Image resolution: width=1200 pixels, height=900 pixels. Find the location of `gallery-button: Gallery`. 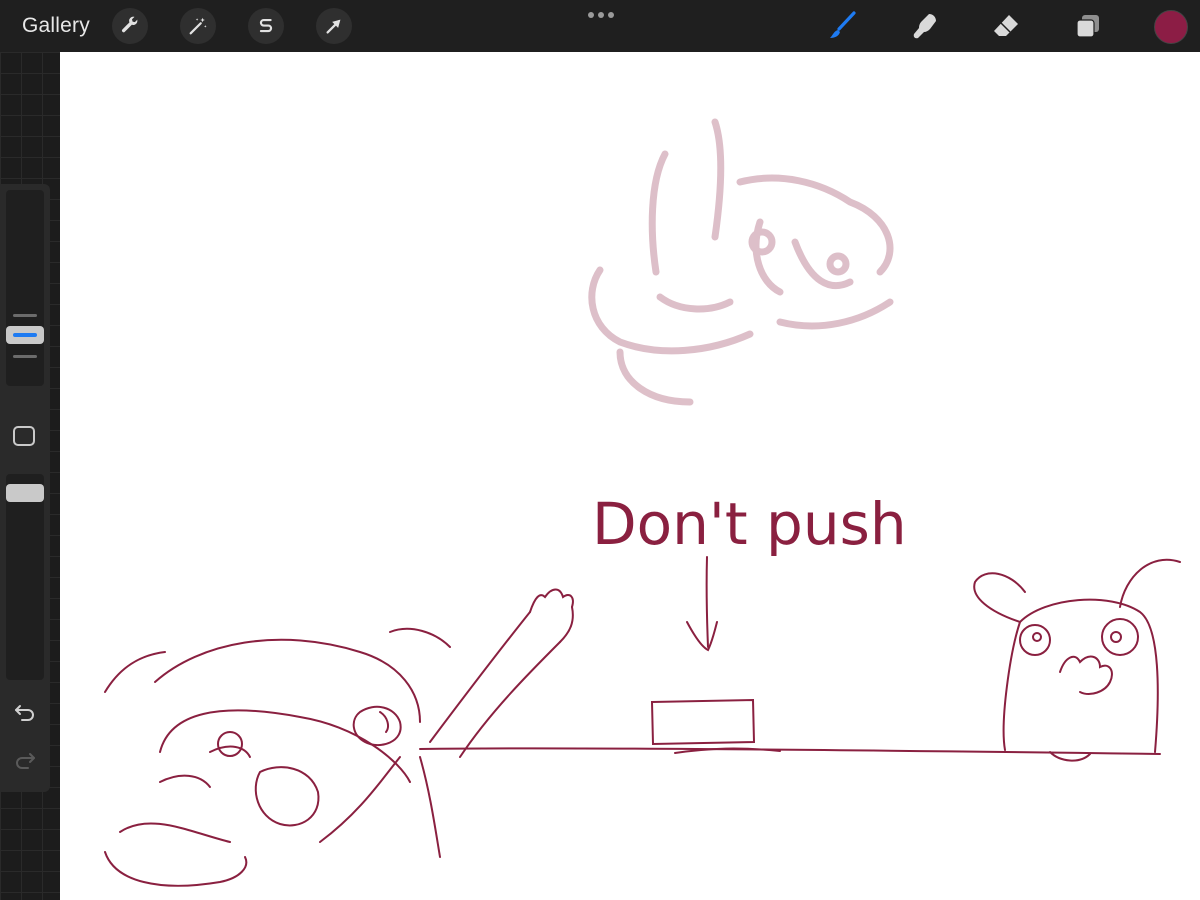

gallery-button: Gallery is located at coordinates (56, 26).